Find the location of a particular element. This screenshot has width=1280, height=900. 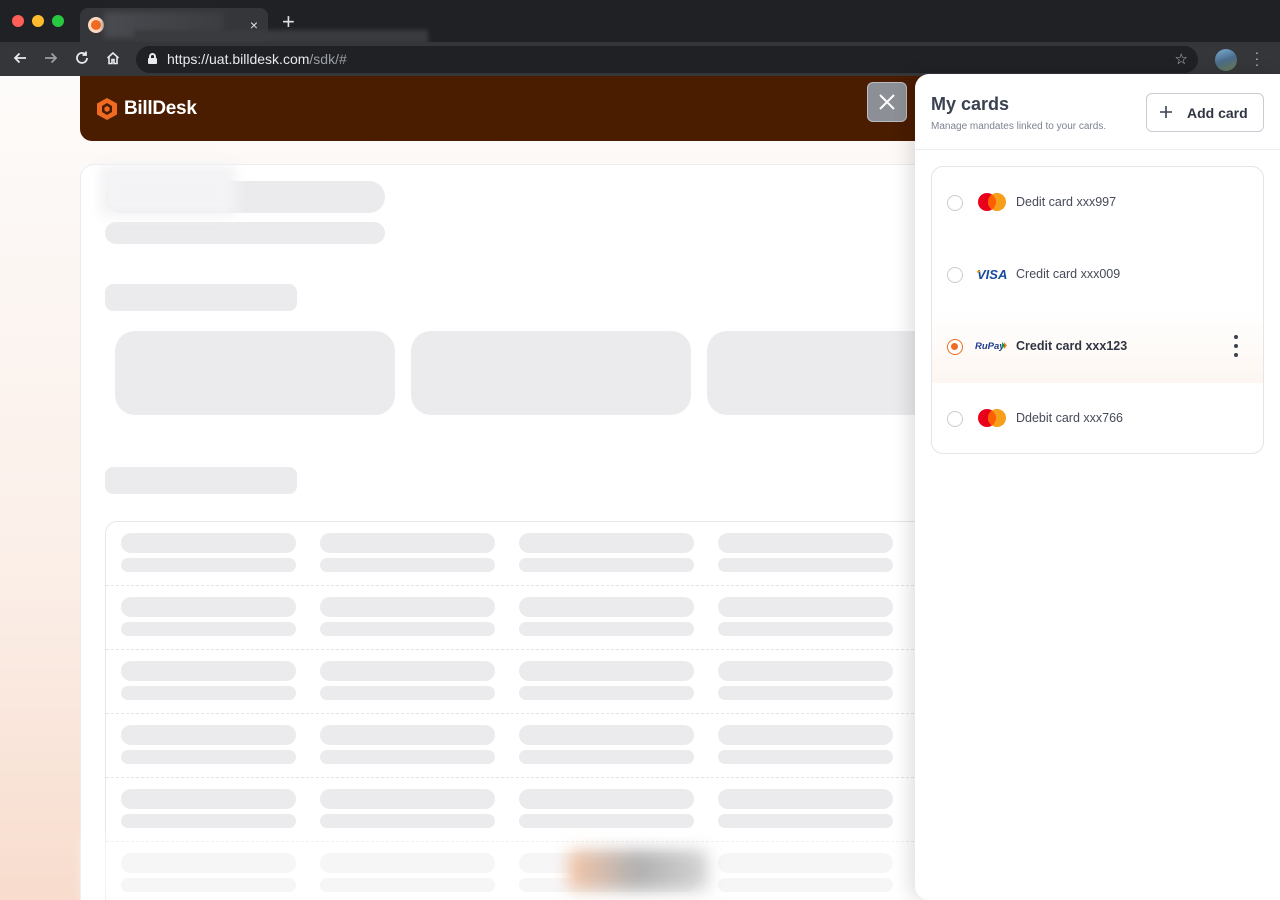

window-close-button is located at coordinates (18, 21).